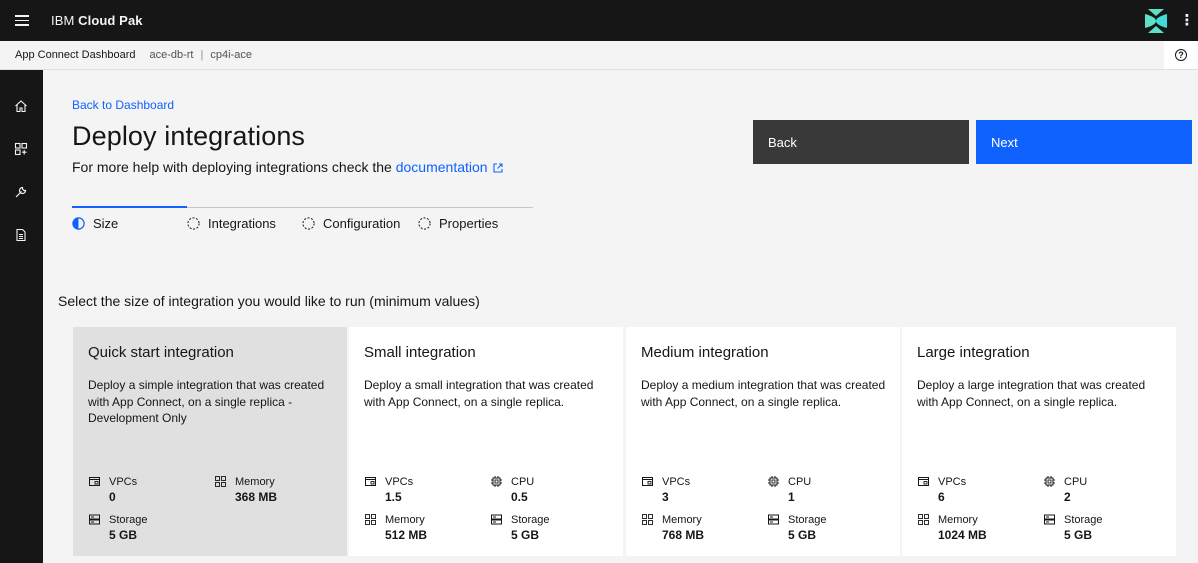 Image resolution: width=1198 pixels, height=563 pixels. I want to click on documentation-link-label: documentation, so click(441, 167).